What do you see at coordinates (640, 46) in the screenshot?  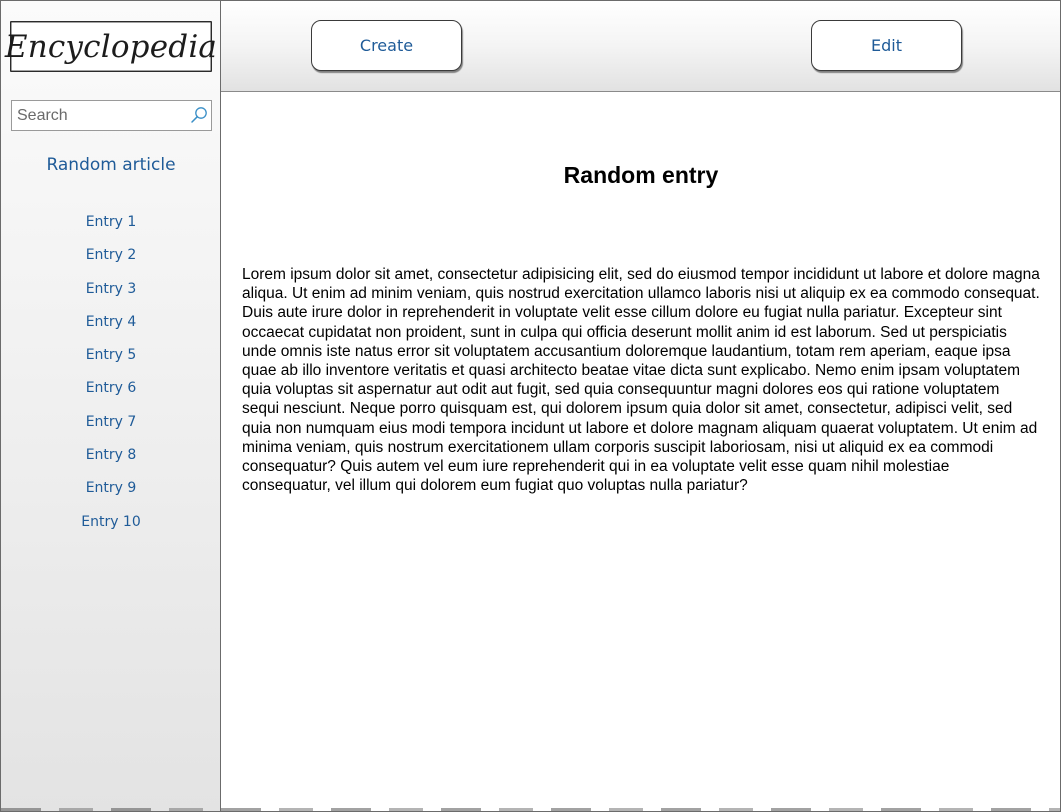 I see `top-toolbar: Create Edit` at bounding box center [640, 46].